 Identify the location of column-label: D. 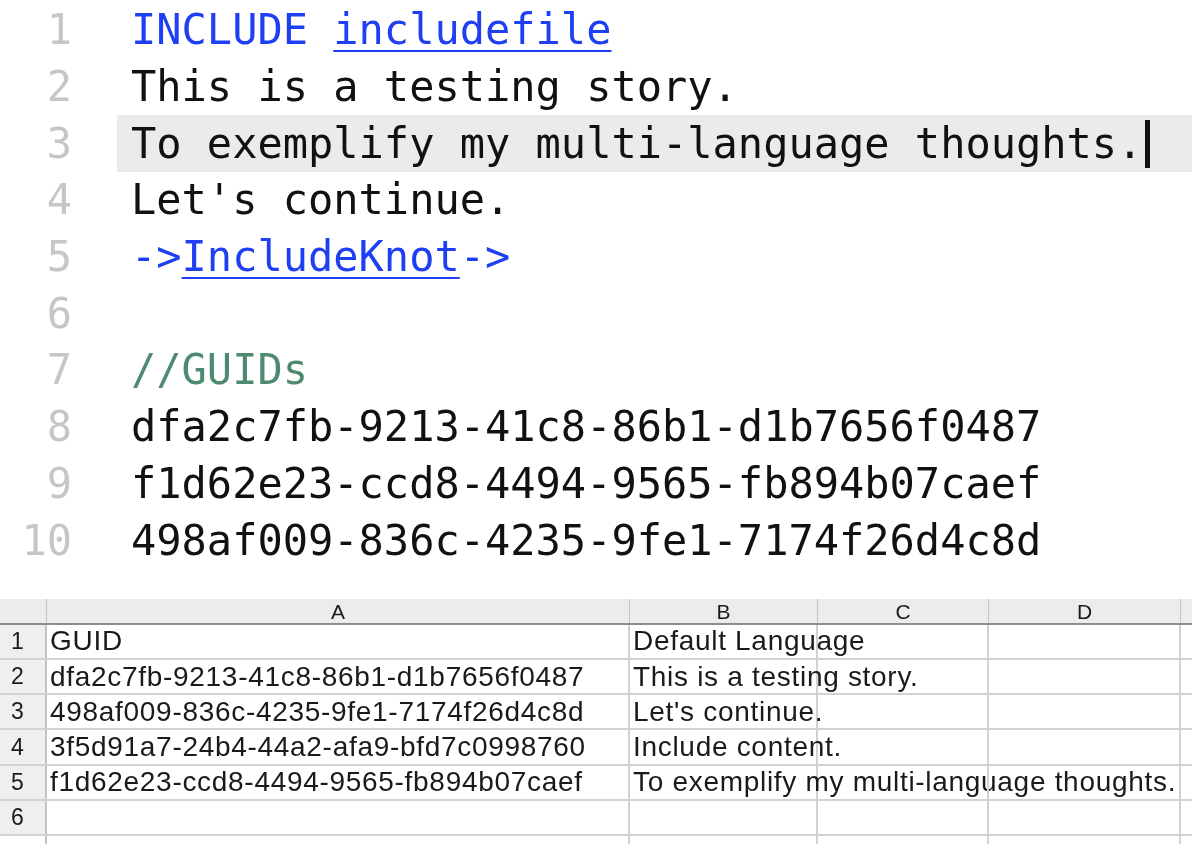
(1084, 611).